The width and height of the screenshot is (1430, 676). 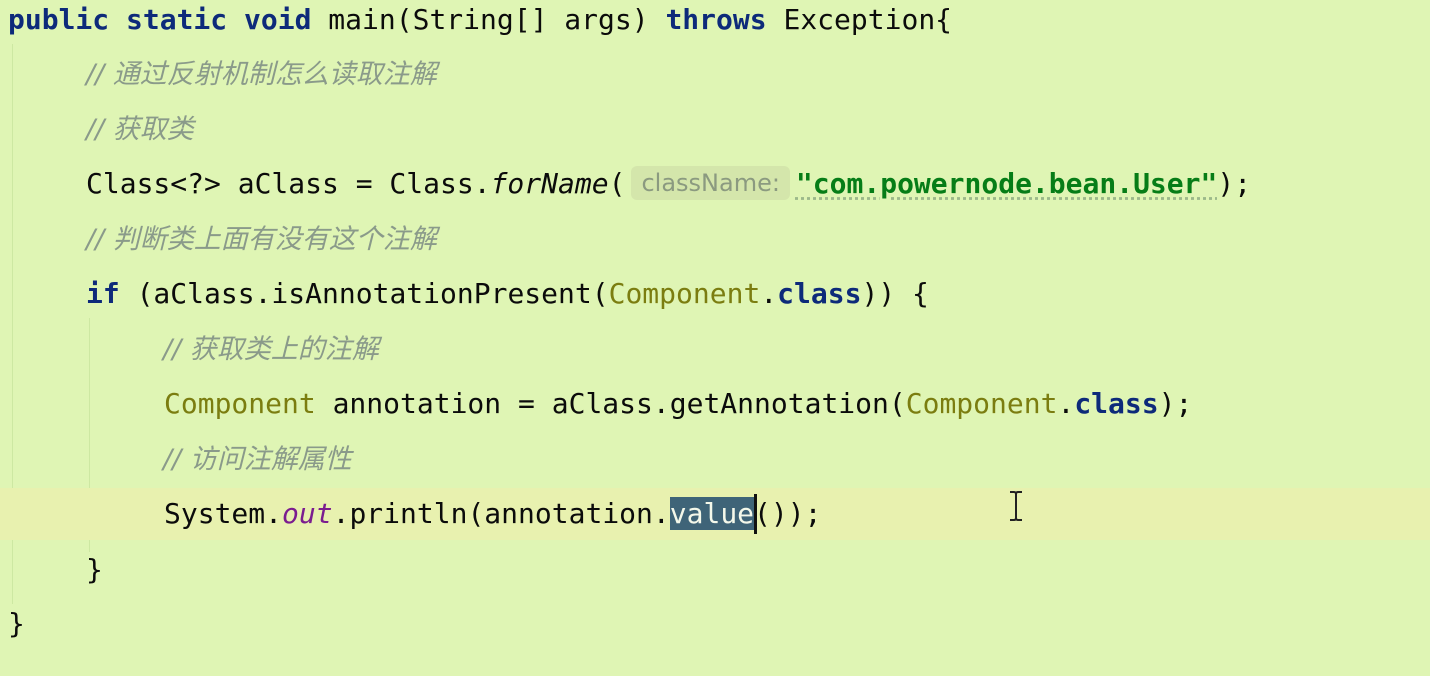 I want to click on main-method-name: main(String[] args), so click(x=488, y=19).